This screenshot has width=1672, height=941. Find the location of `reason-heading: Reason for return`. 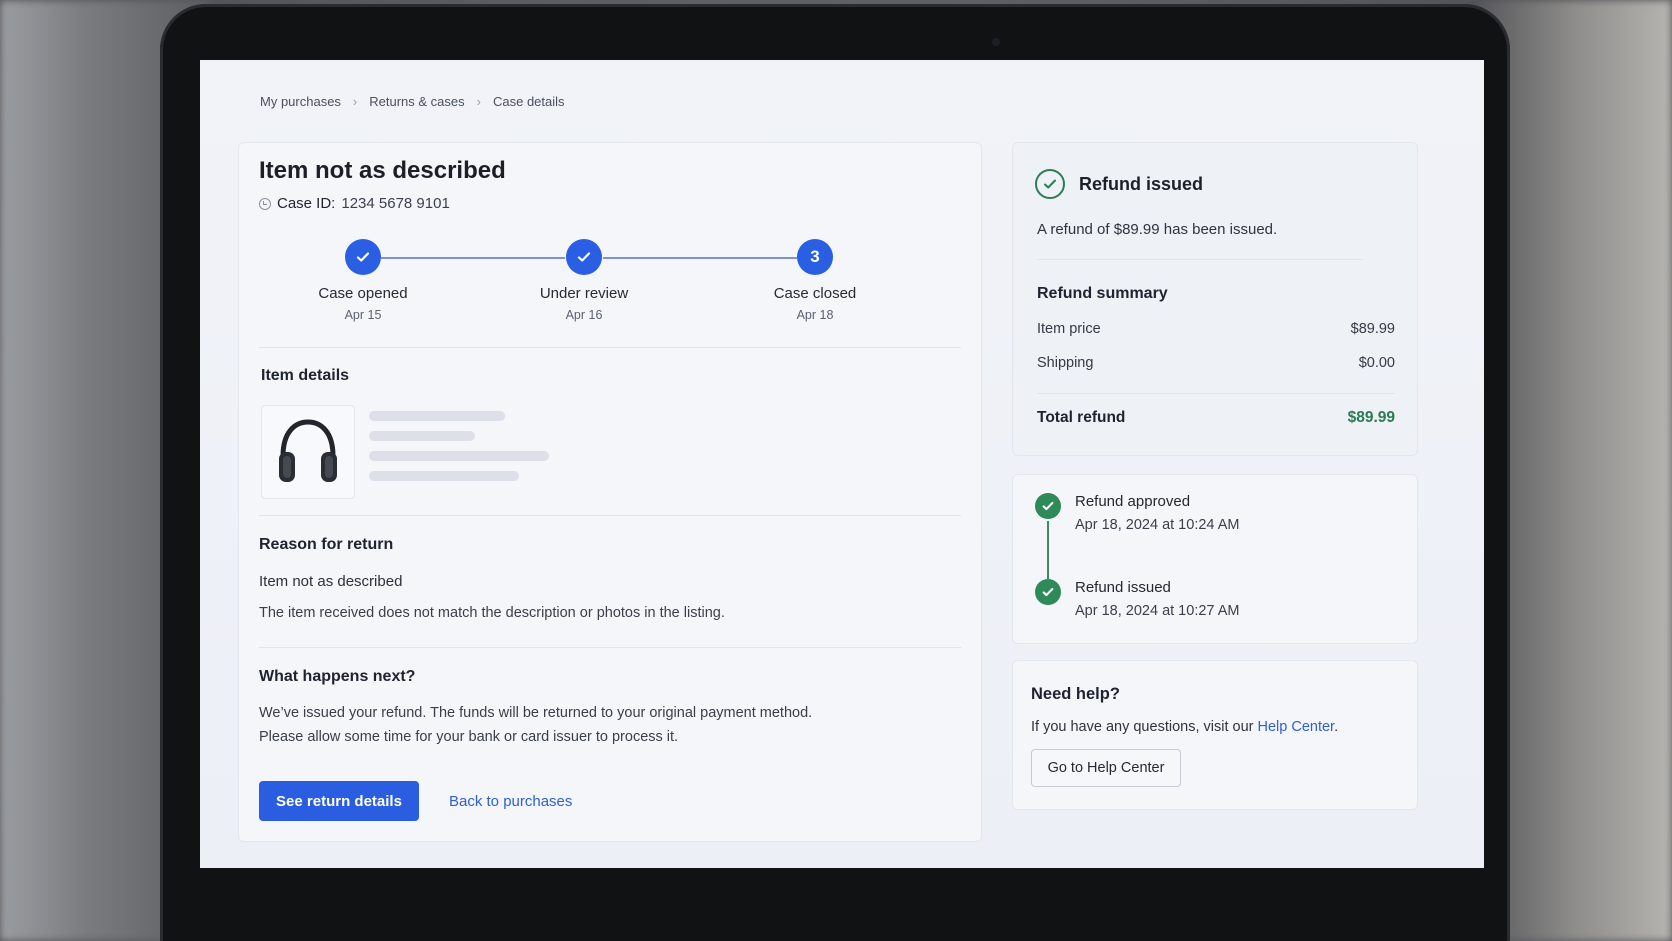

reason-heading: Reason for return is located at coordinates (326, 544).